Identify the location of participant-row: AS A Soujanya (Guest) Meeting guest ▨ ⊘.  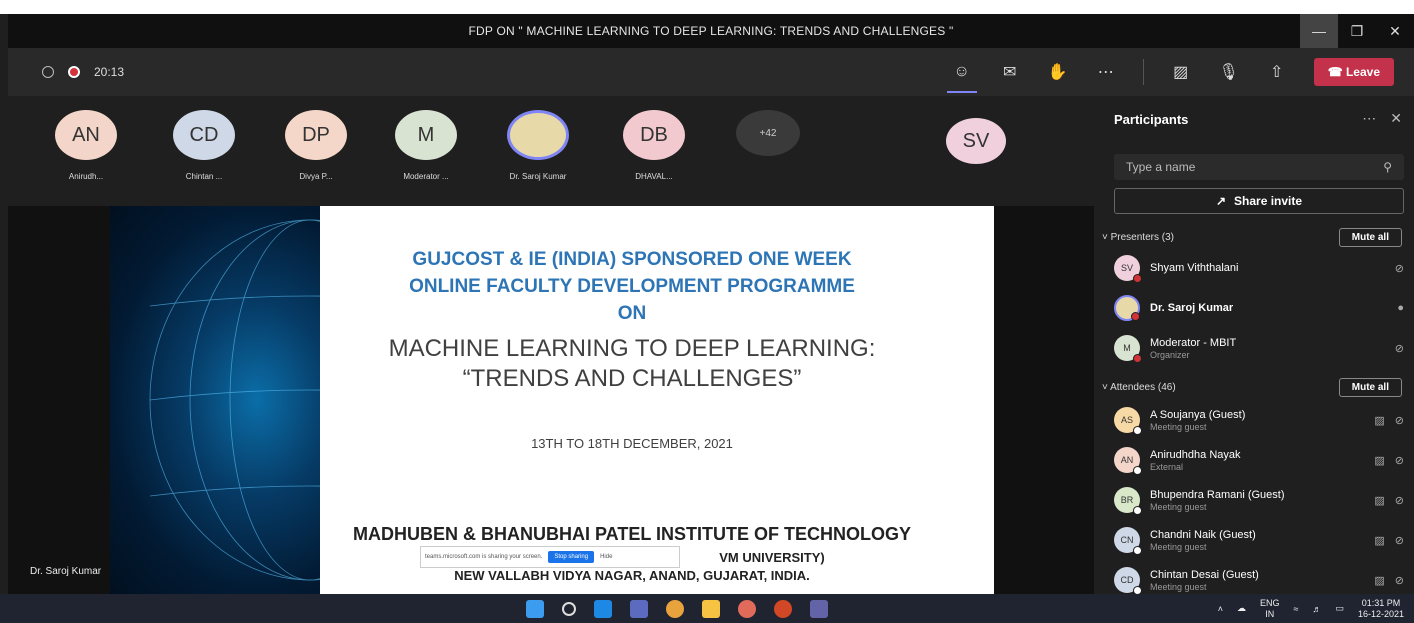
(1259, 420).